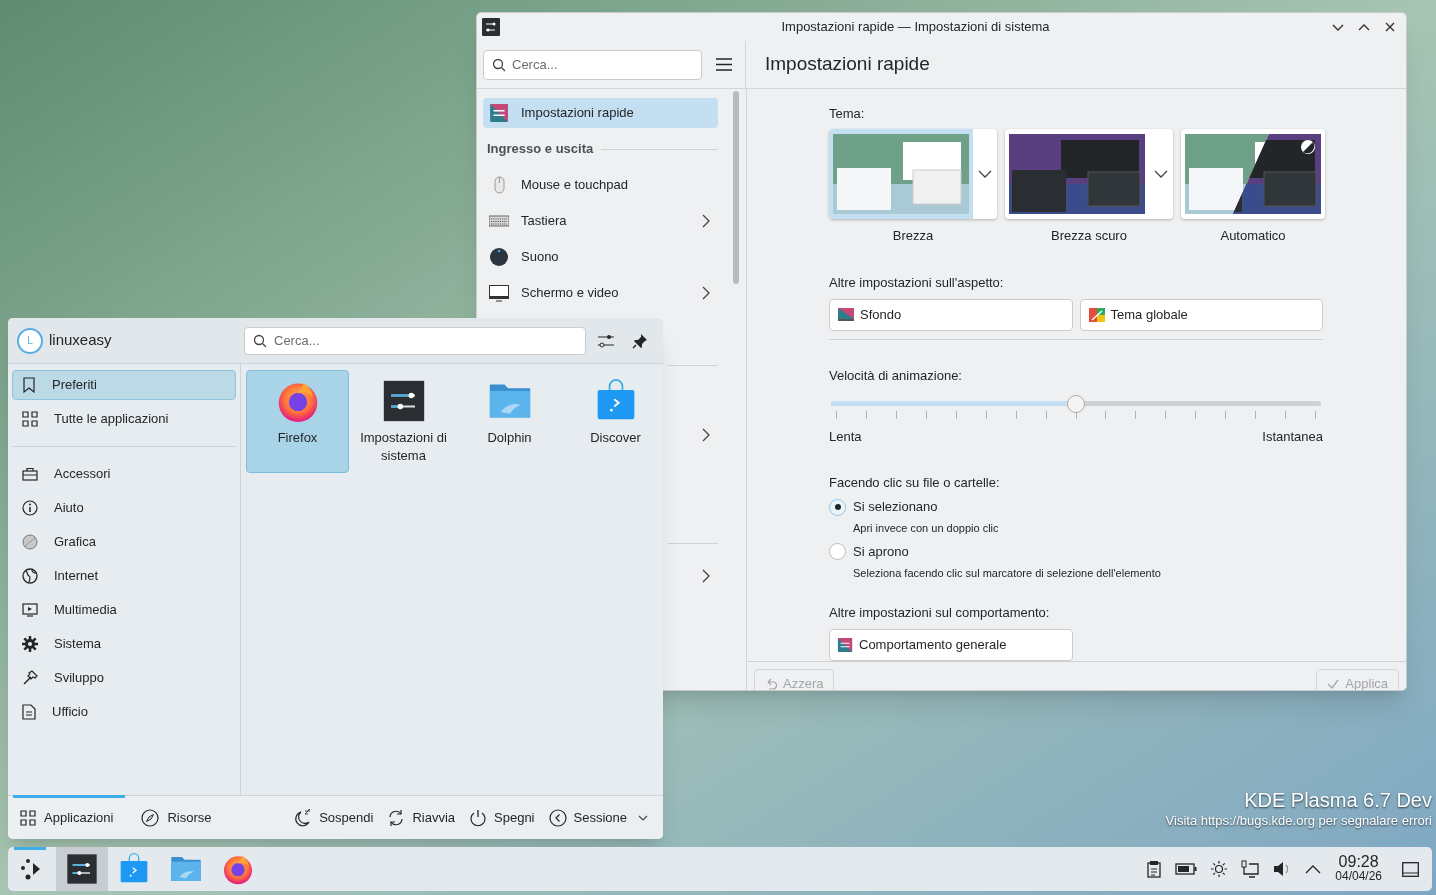  What do you see at coordinates (1154, 869) in the screenshot?
I see `clipboard-icon` at bounding box center [1154, 869].